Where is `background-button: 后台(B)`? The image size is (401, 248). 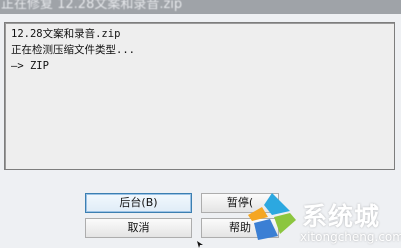
background-button: 后台(B) is located at coordinates (138, 203).